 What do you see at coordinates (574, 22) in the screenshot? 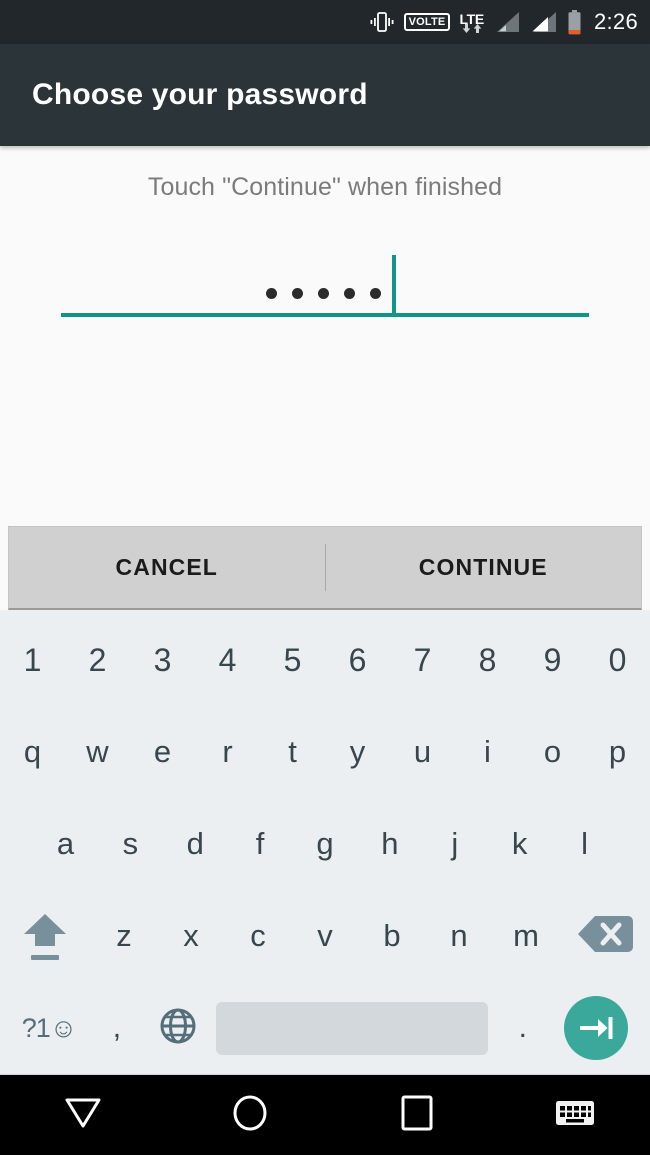
I see `battery-icon` at bounding box center [574, 22].